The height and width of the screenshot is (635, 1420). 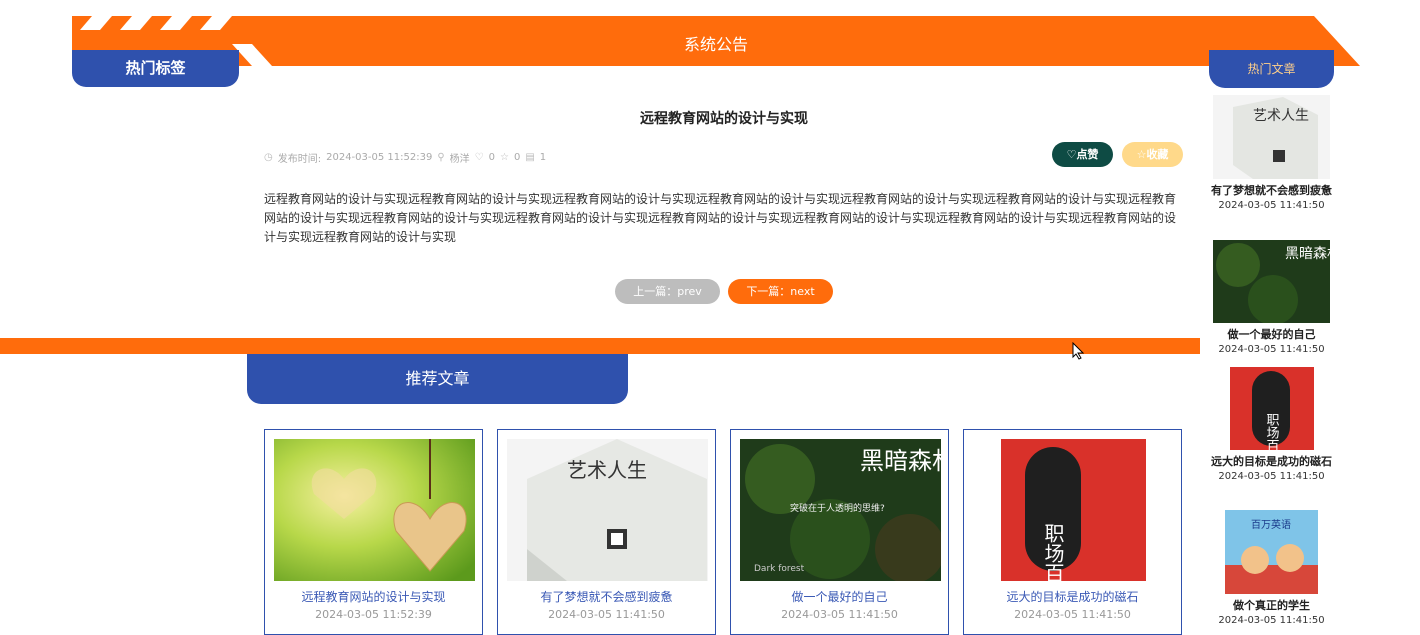 What do you see at coordinates (1157, 154) in the screenshot?
I see `favorite-button-label: 收藏` at bounding box center [1157, 154].